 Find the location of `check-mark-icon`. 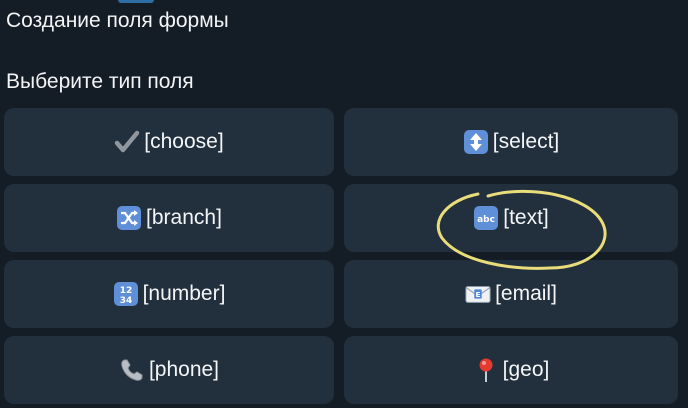

check-mark-icon is located at coordinates (127, 142).